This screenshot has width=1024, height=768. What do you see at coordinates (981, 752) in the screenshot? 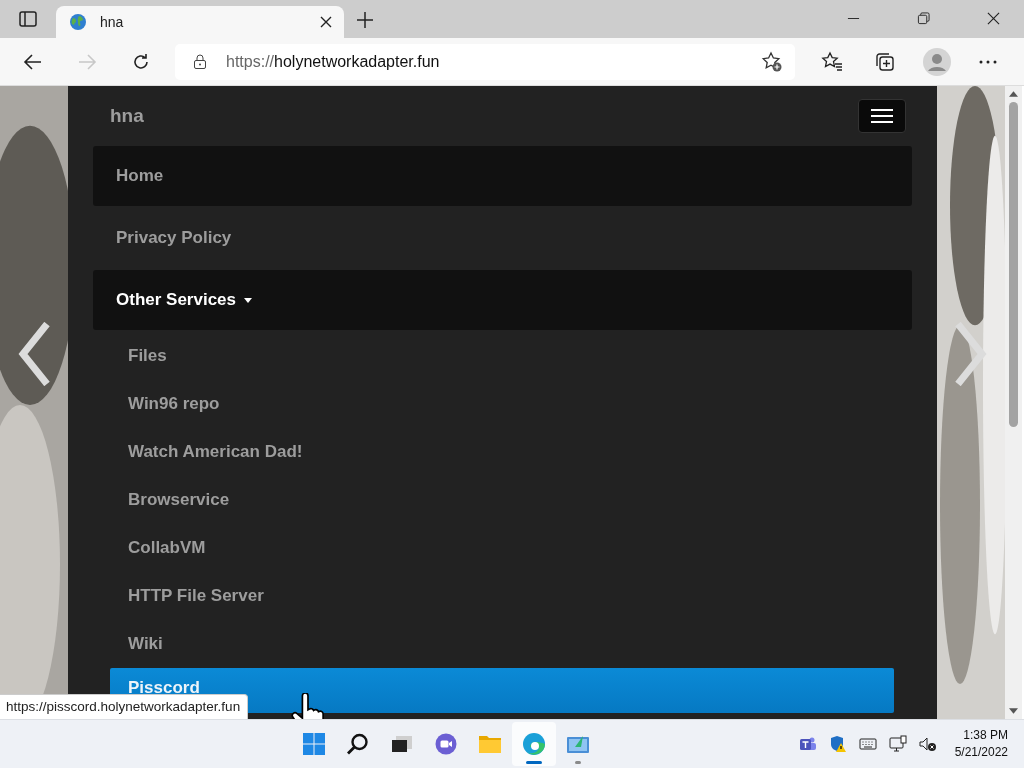
I see `clock-date: 5/21/2022` at bounding box center [981, 752].